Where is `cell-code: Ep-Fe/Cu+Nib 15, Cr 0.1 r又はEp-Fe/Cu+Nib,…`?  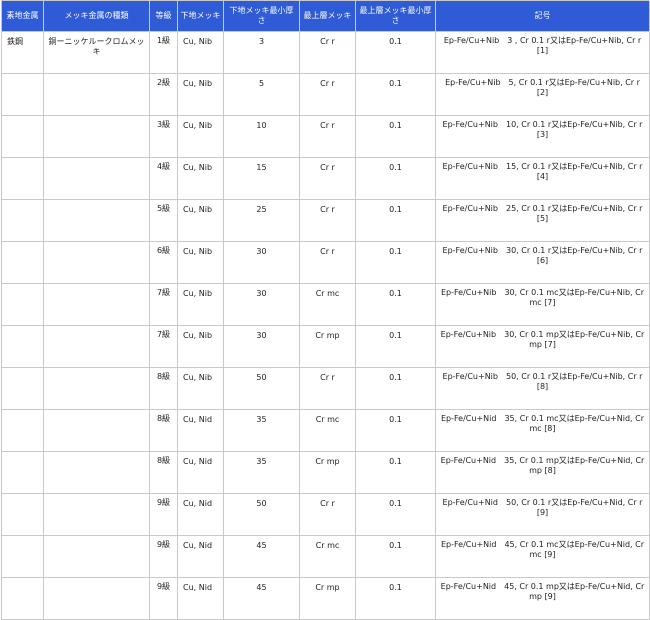 cell-code: Ep-Fe/Cu+Nib 15, Cr 0.1 r又はEp-Fe/Cu+Nib,… is located at coordinates (542, 178).